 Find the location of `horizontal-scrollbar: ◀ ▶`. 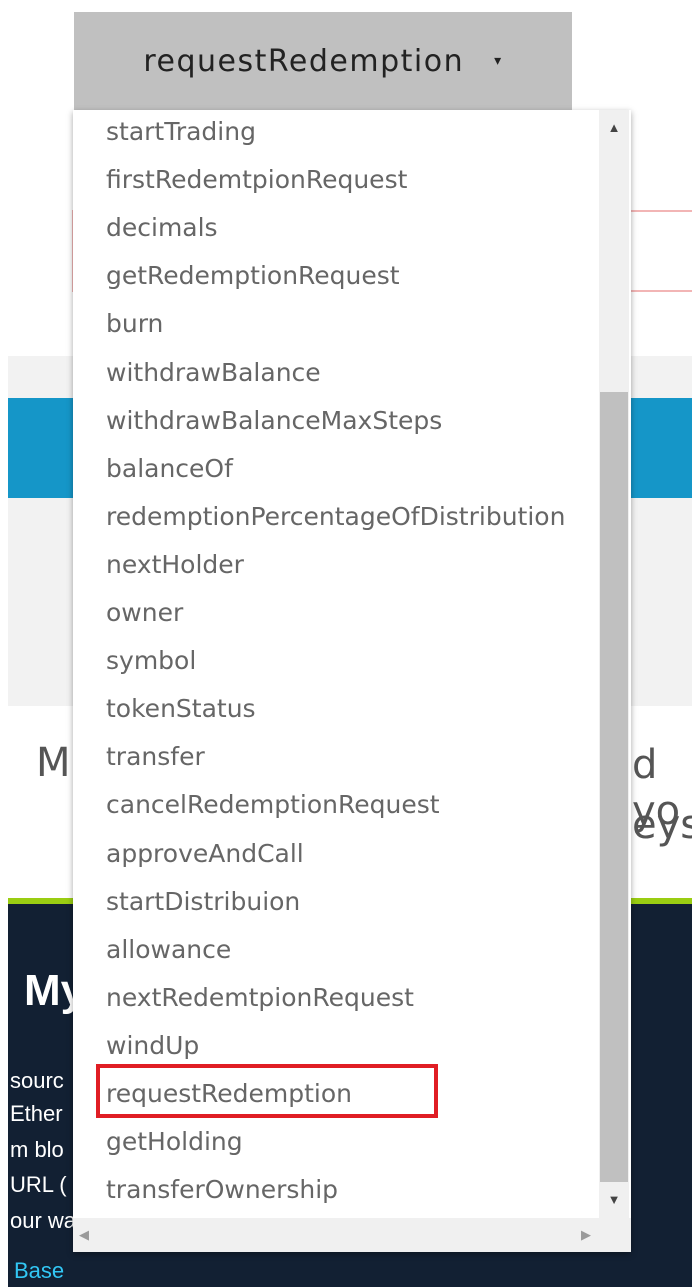

horizontal-scrollbar: ◀ ▶ is located at coordinates (336, 1235).